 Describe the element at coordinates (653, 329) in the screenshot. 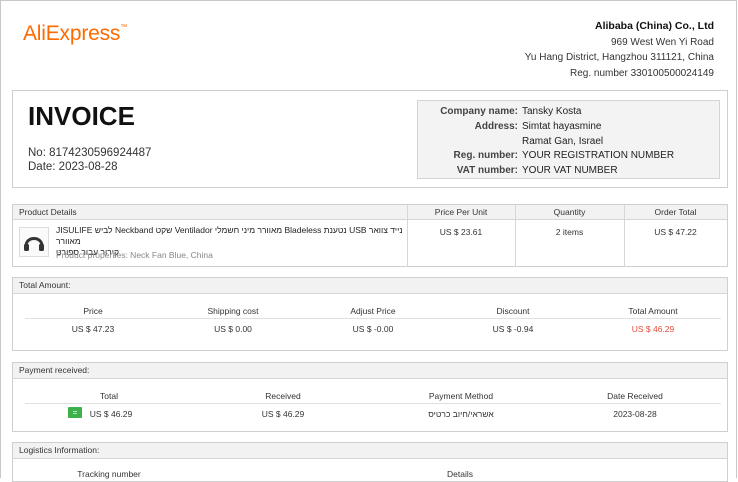

I see `total-amount-value: US $ 46.29` at that location.